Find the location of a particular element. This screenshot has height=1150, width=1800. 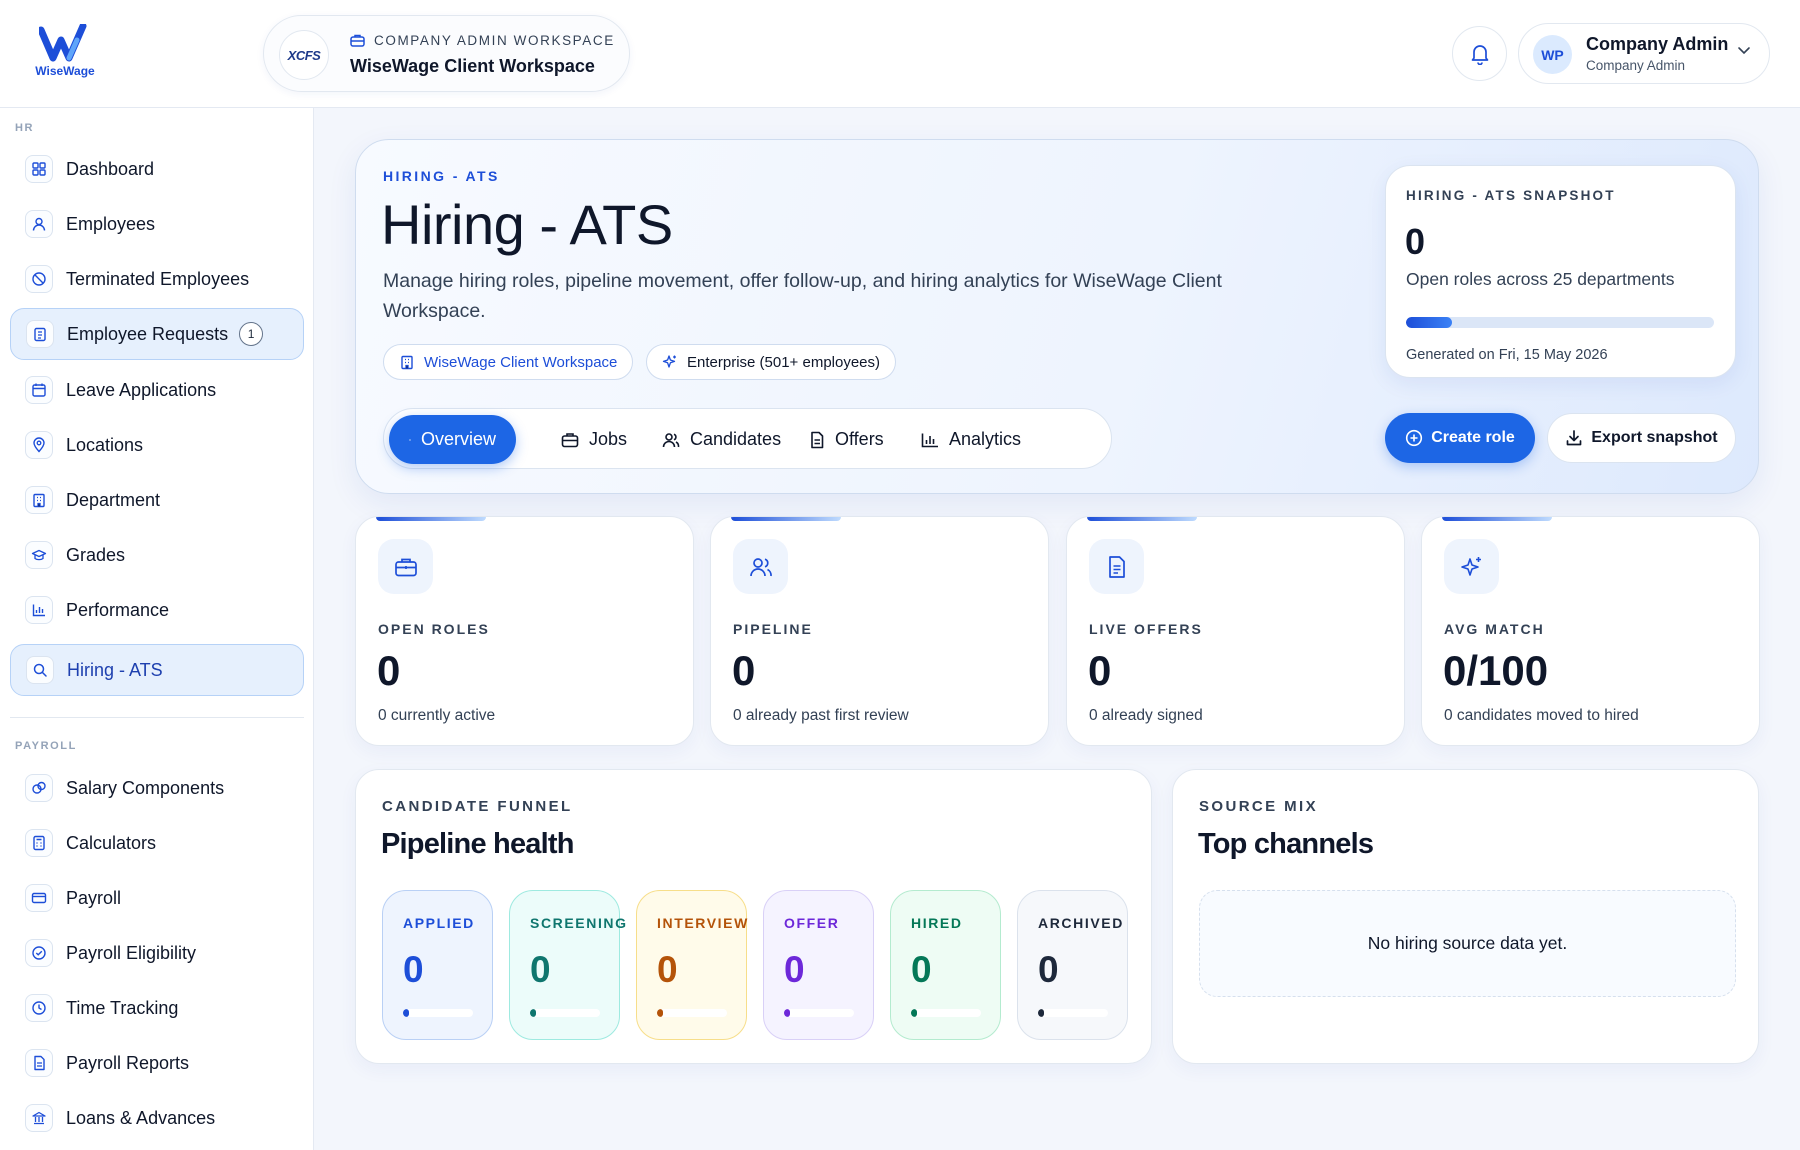

source-title: Top channels is located at coordinates (1286, 844).